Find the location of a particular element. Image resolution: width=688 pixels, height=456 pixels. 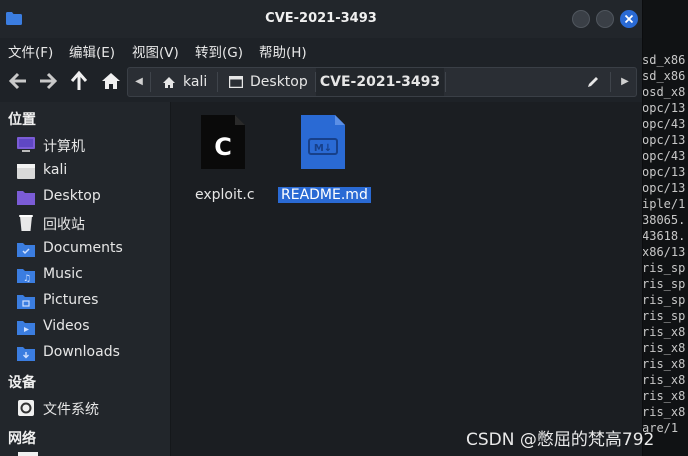

crumb-desktop: Desktop is located at coordinates (266, 82).